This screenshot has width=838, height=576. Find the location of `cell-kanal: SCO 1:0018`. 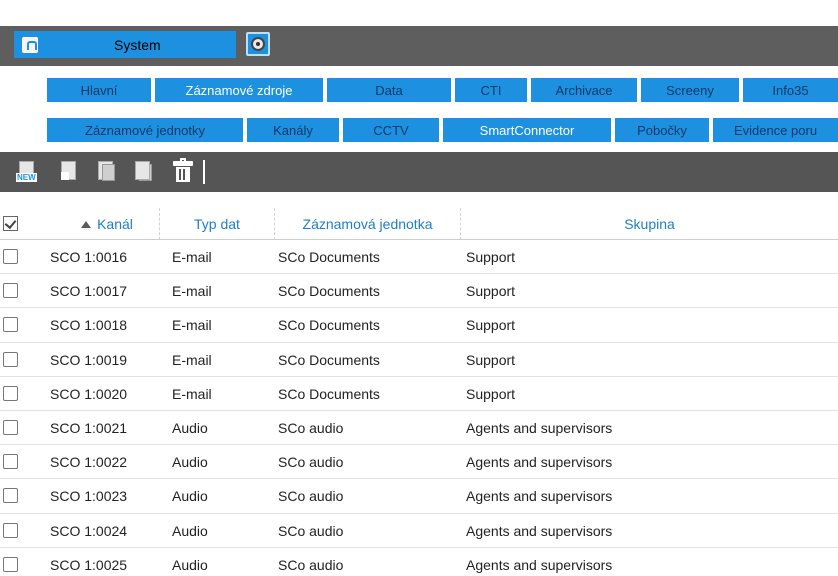

cell-kanal: SCO 1:0018 is located at coordinates (89, 325).